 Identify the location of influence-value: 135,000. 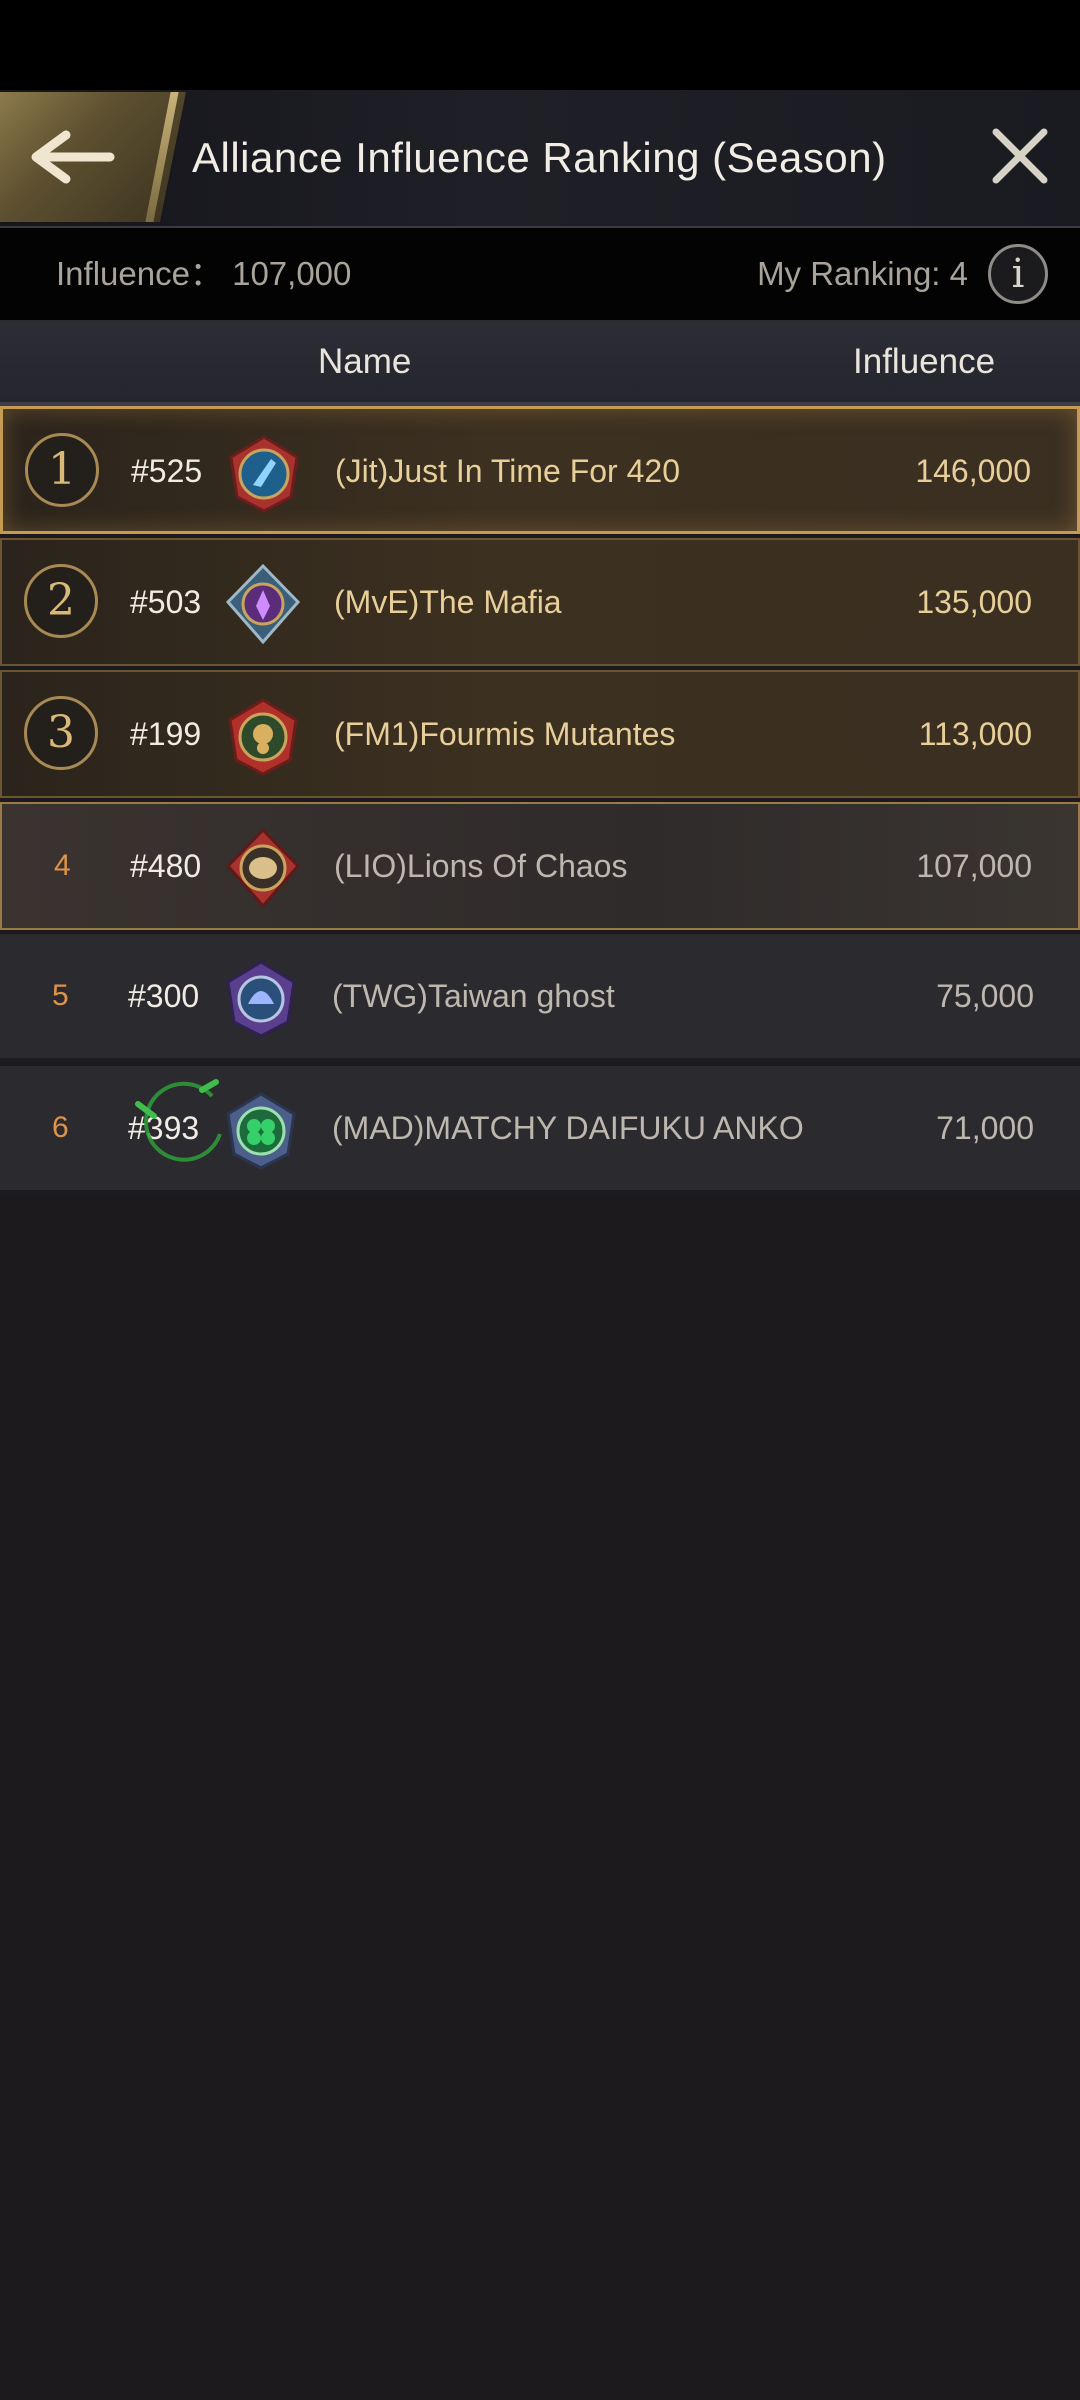
(974, 602).